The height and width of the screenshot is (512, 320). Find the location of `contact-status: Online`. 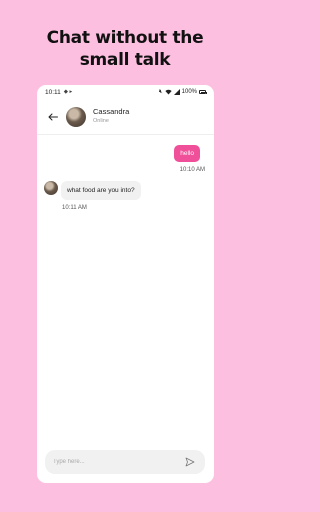

contact-status: Online is located at coordinates (101, 121).